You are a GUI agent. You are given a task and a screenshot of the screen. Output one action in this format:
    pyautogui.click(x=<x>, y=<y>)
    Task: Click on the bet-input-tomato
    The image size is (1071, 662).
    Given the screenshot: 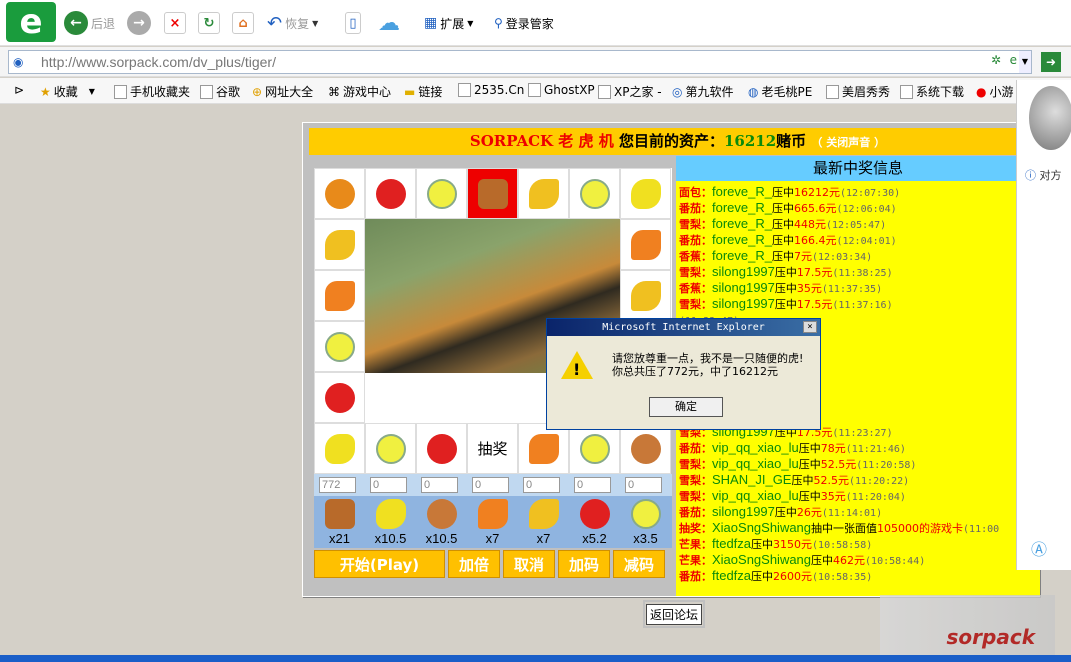 What is the action you would take?
    pyautogui.click(x=592, y=485)
    